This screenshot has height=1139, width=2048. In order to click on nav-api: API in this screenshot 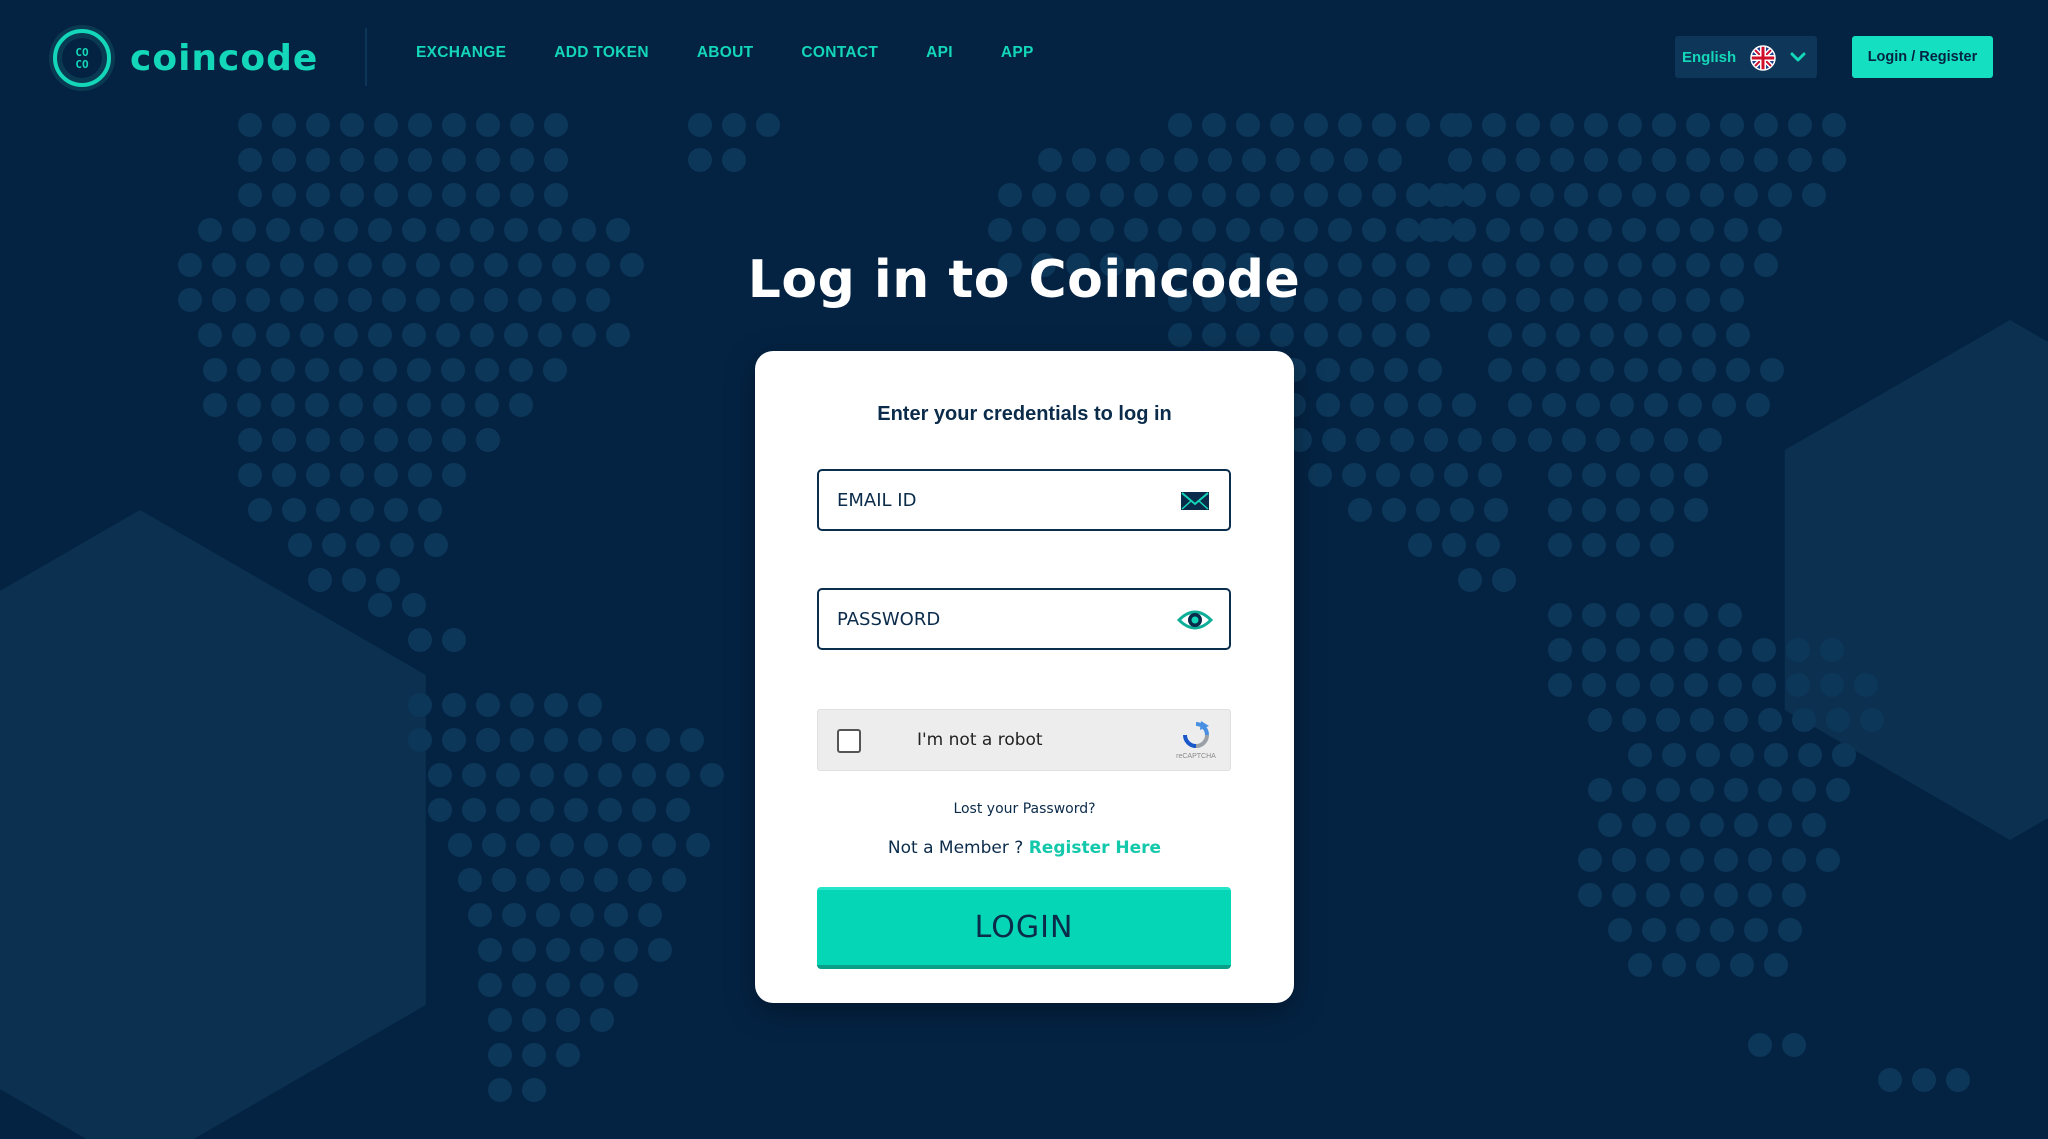, I will do `click(939, 53)`.